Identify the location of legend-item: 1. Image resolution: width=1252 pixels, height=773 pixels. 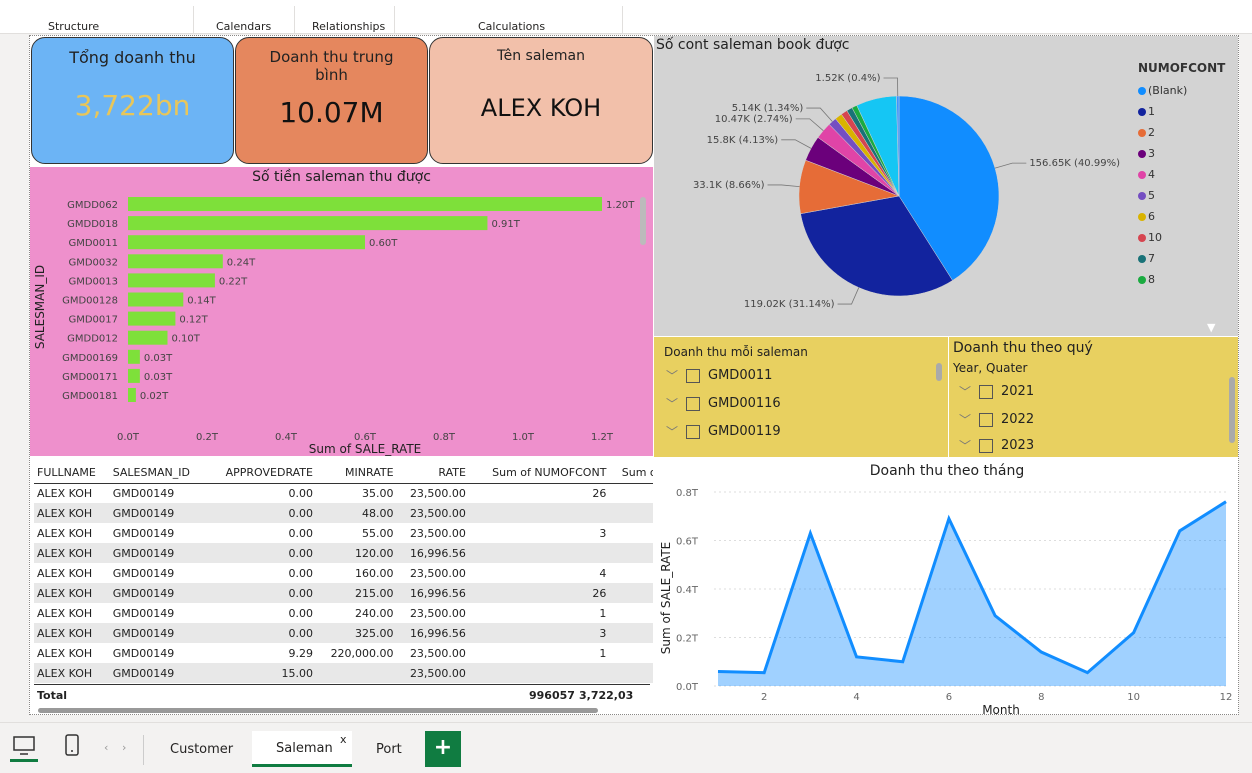
(1162, 111).